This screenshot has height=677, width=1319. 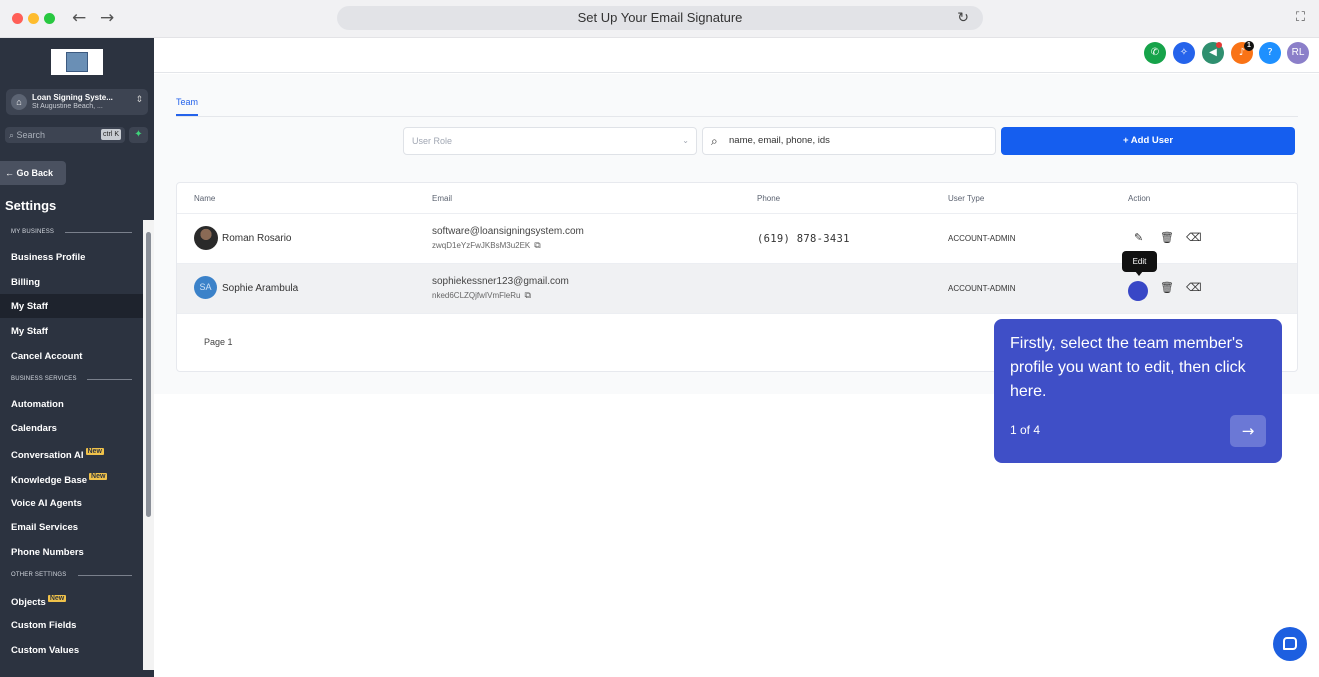 What do you see at coordinates (111, 134) in the screenshot?
I see `shortcut-badge: ctrl K` at bounding box center [111, 134].